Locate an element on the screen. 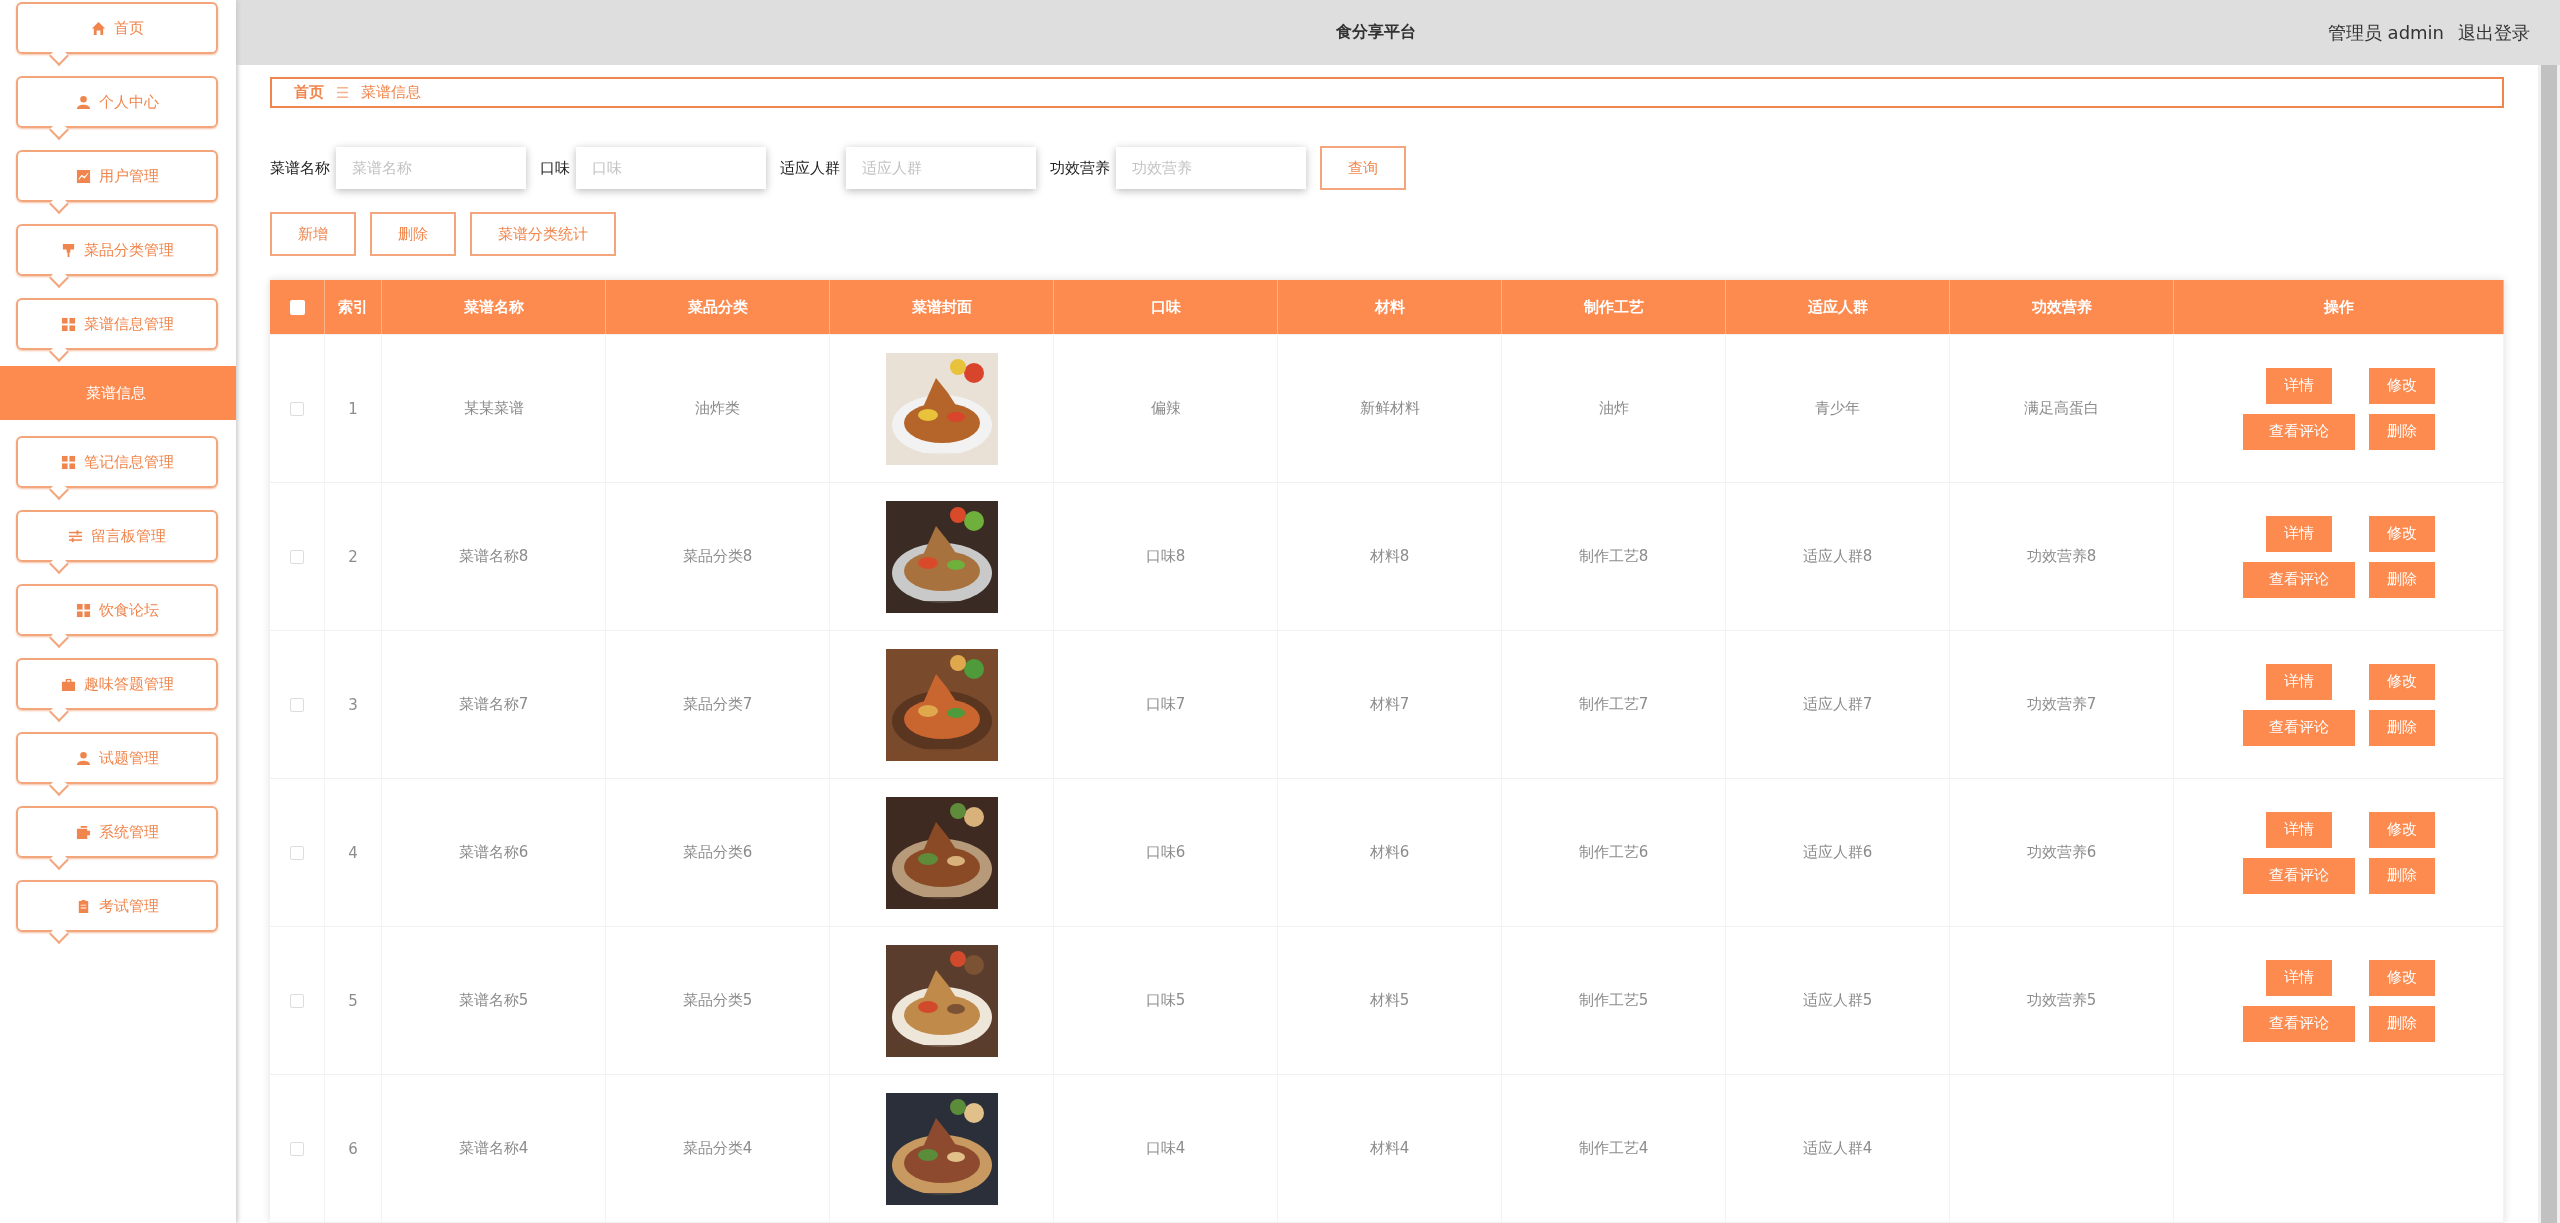 The image size is (2560, 1223). table-cell: 5 is located at coordinates (353, 1000).